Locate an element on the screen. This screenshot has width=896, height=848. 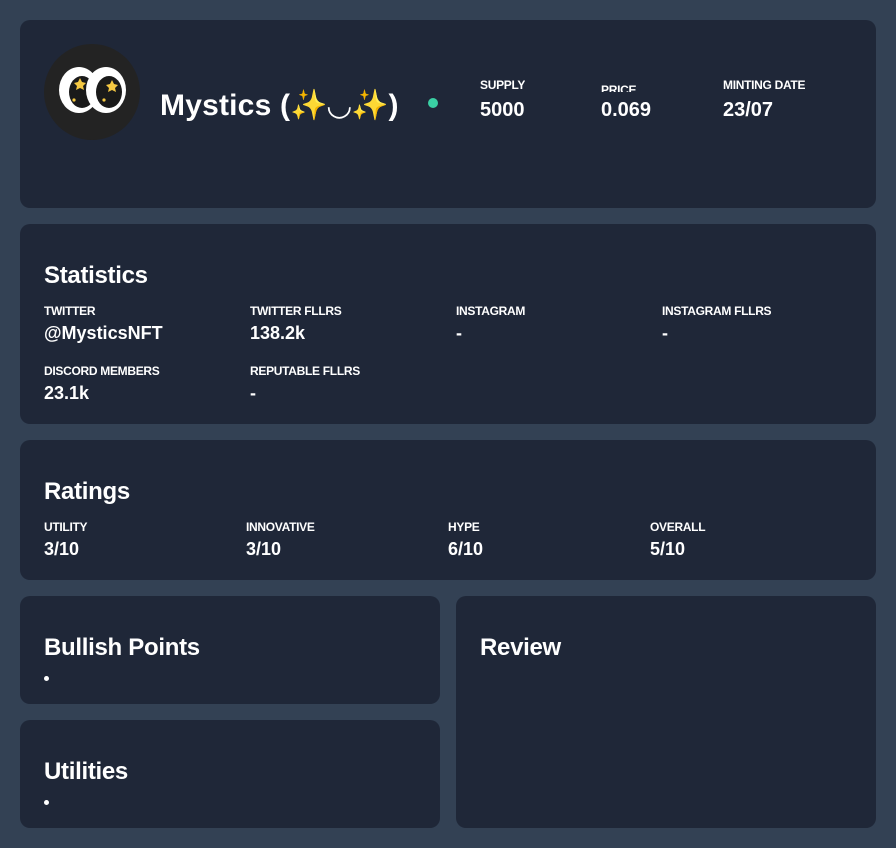
stat-label: TWITTER FLLRS is located at coordinates (296, 311).